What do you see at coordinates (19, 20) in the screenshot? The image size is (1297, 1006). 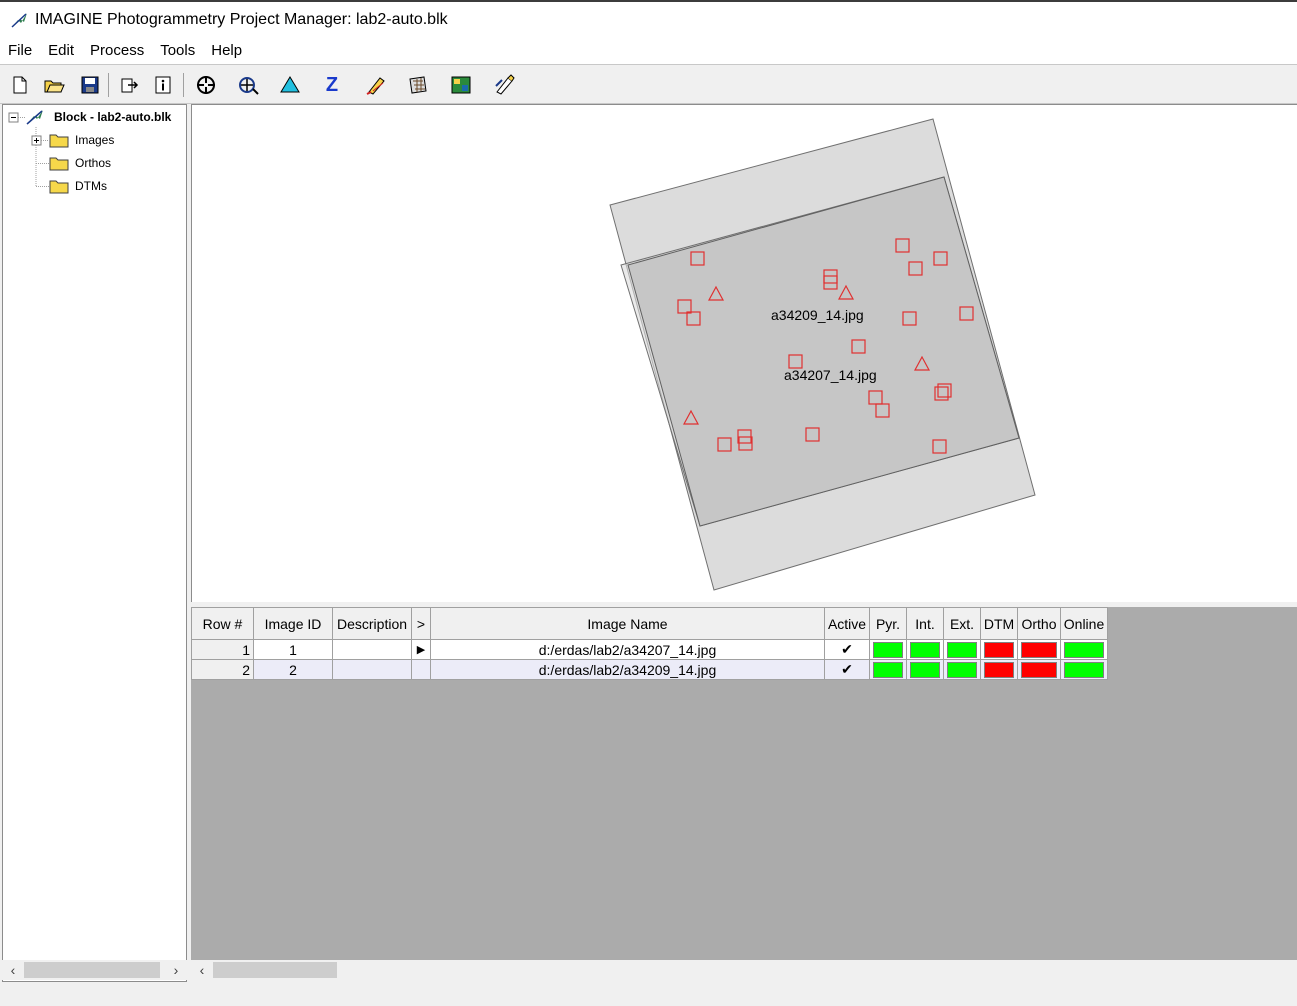 I see `app-icon` at bounding box center [19, 20].